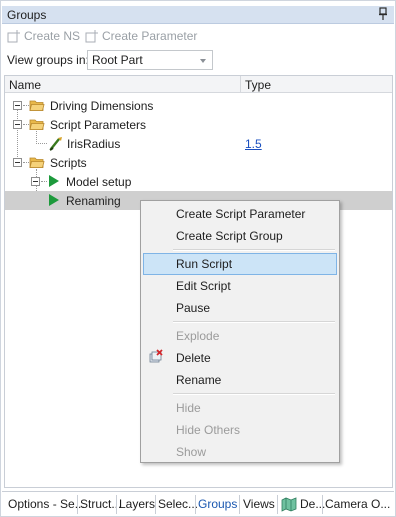  Describe the element at coordinates (240, 286) in the screenshot. I see `menu-item-edit-script: Edit Script` at that location.